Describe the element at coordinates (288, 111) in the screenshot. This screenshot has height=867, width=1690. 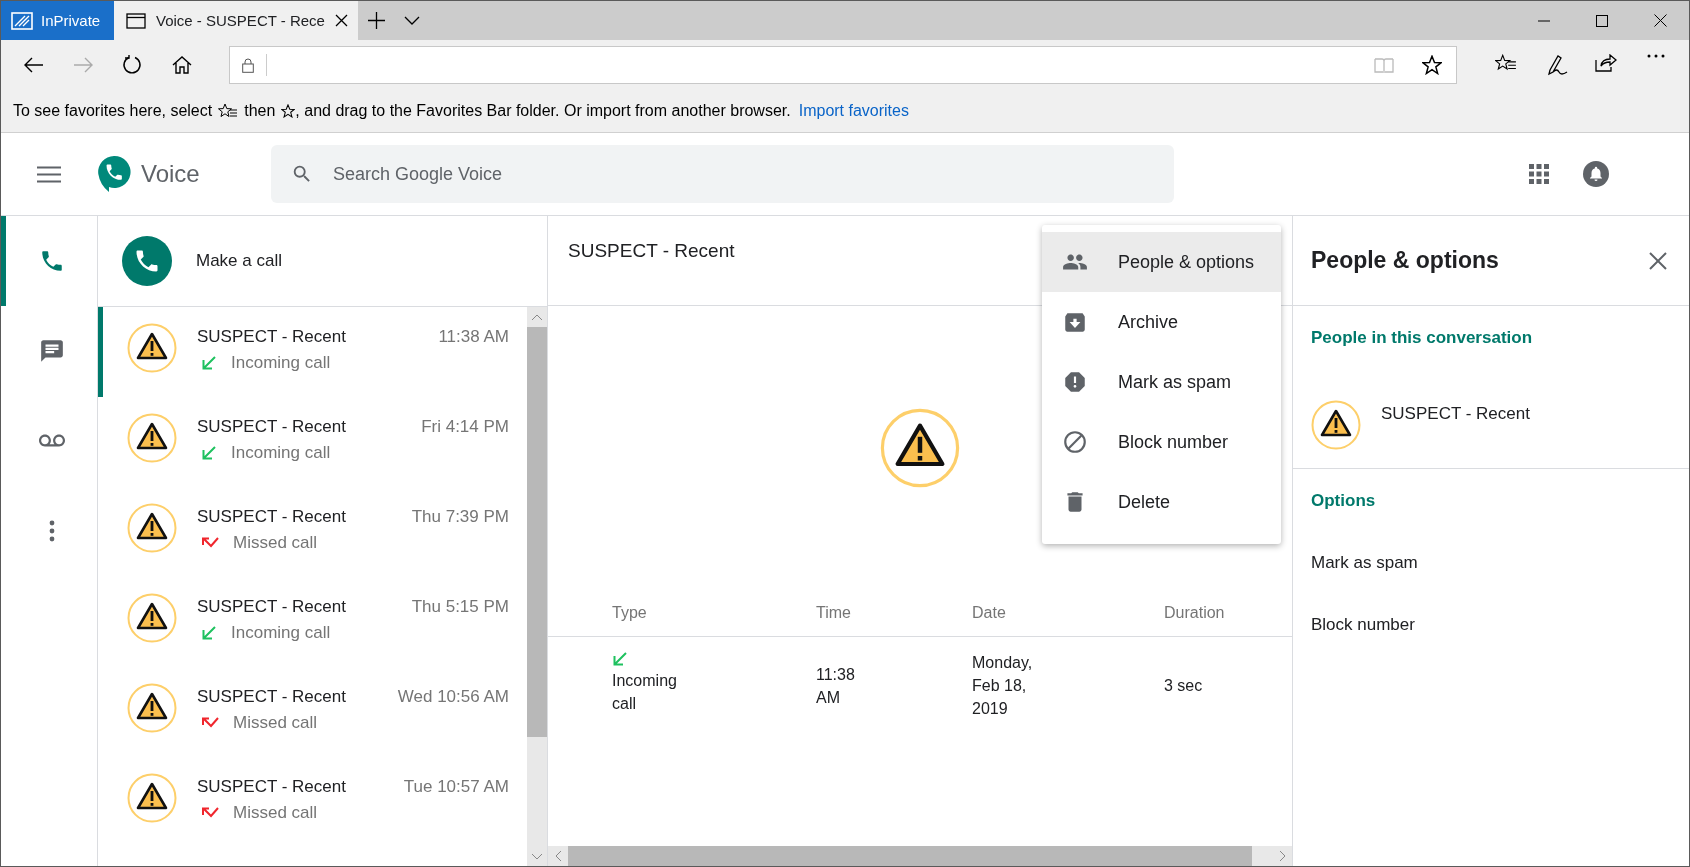
I see `star-icon` at that location.